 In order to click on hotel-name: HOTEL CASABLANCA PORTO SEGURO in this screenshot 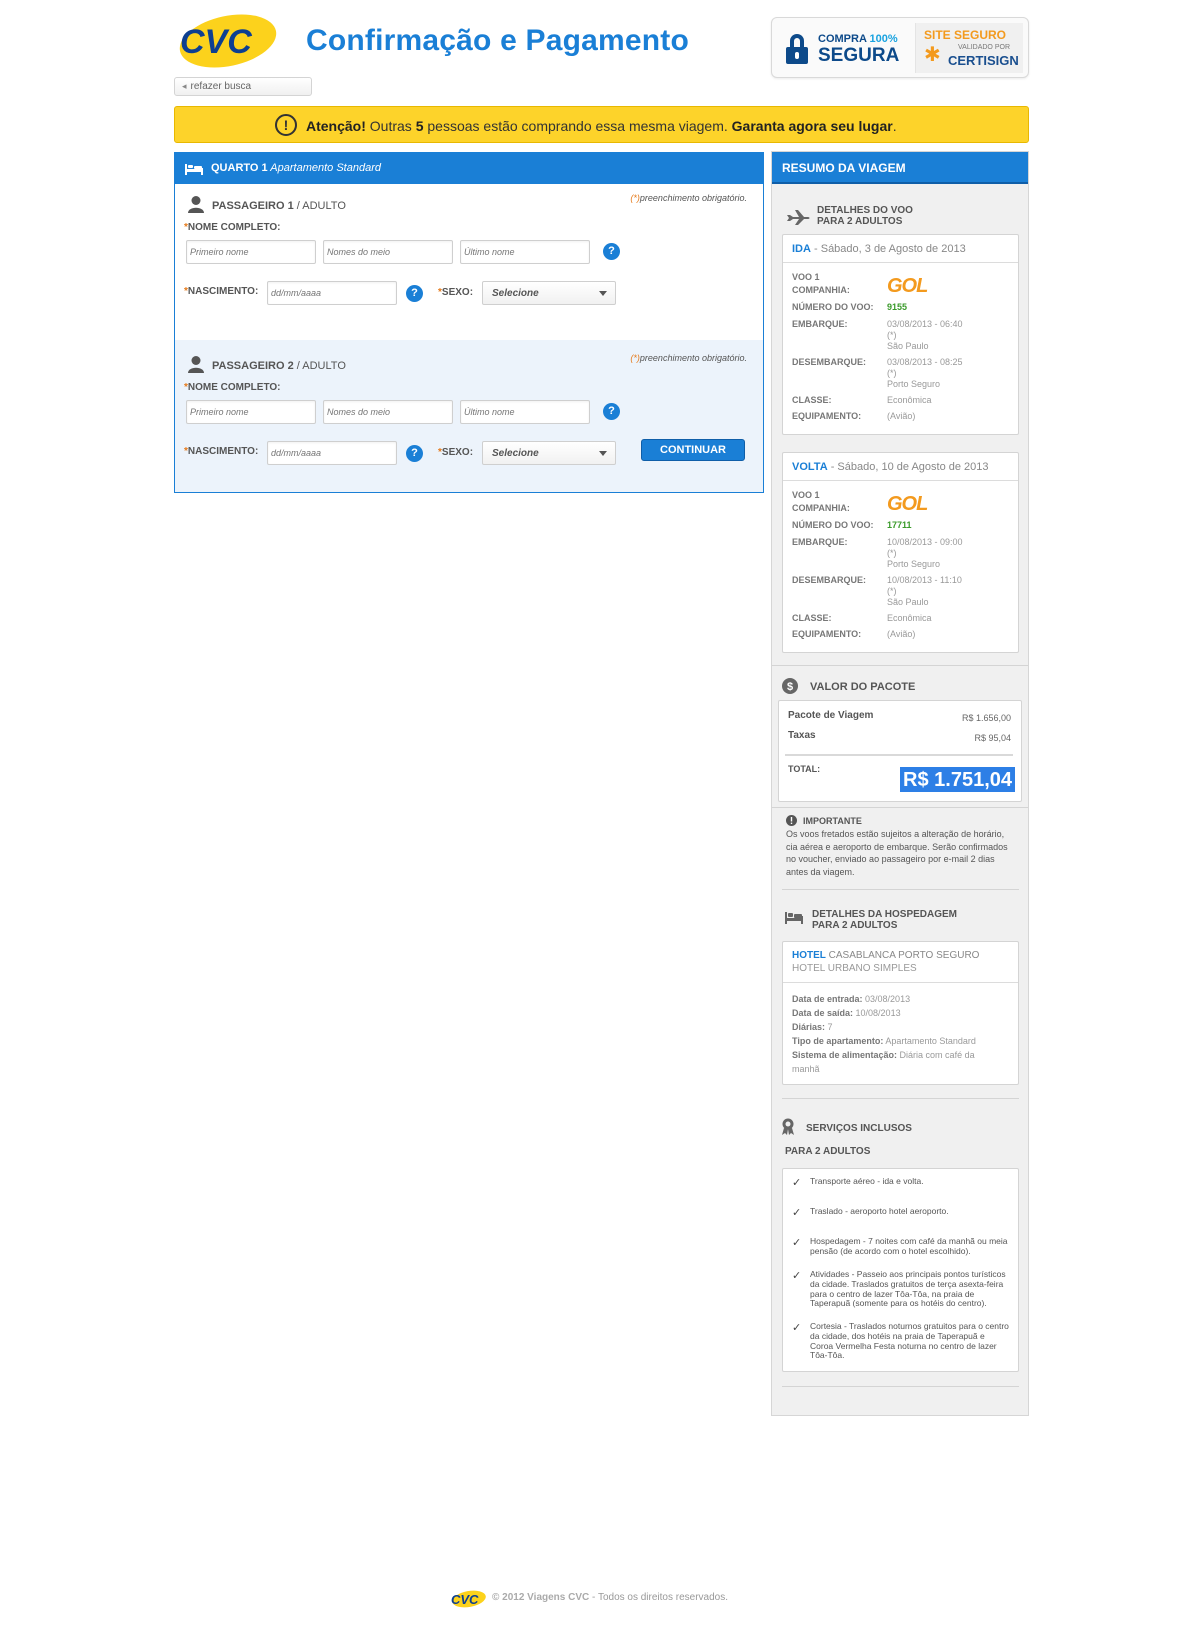, I will do `click(886, 955)`.